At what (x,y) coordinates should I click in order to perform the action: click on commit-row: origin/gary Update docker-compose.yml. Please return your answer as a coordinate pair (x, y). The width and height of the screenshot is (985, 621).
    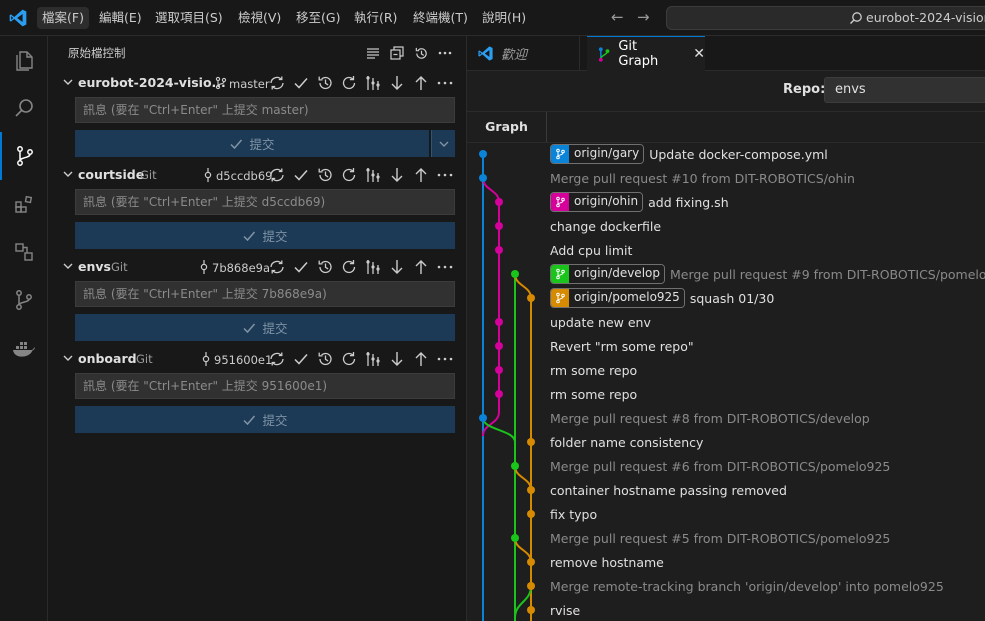
    Looking at the image, I should click on (689, 154).